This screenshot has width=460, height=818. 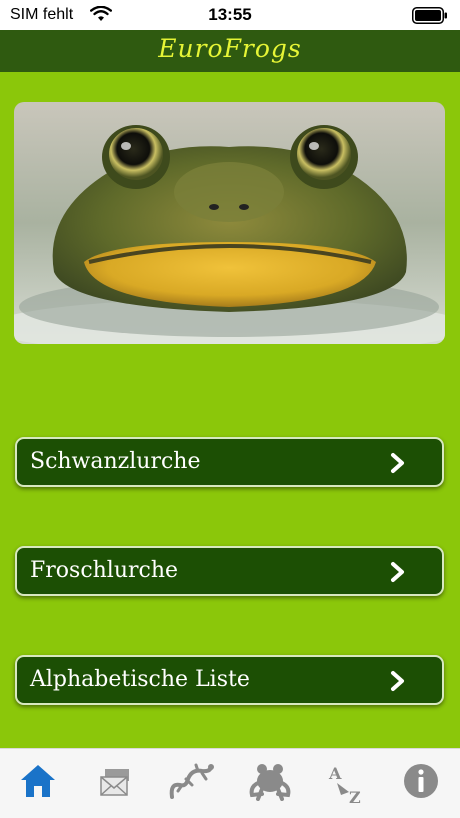 What do you see at coordinates (230, 783) in the screenshot?
I see `tab-bar: A Z` at bounding box center [230, 783].